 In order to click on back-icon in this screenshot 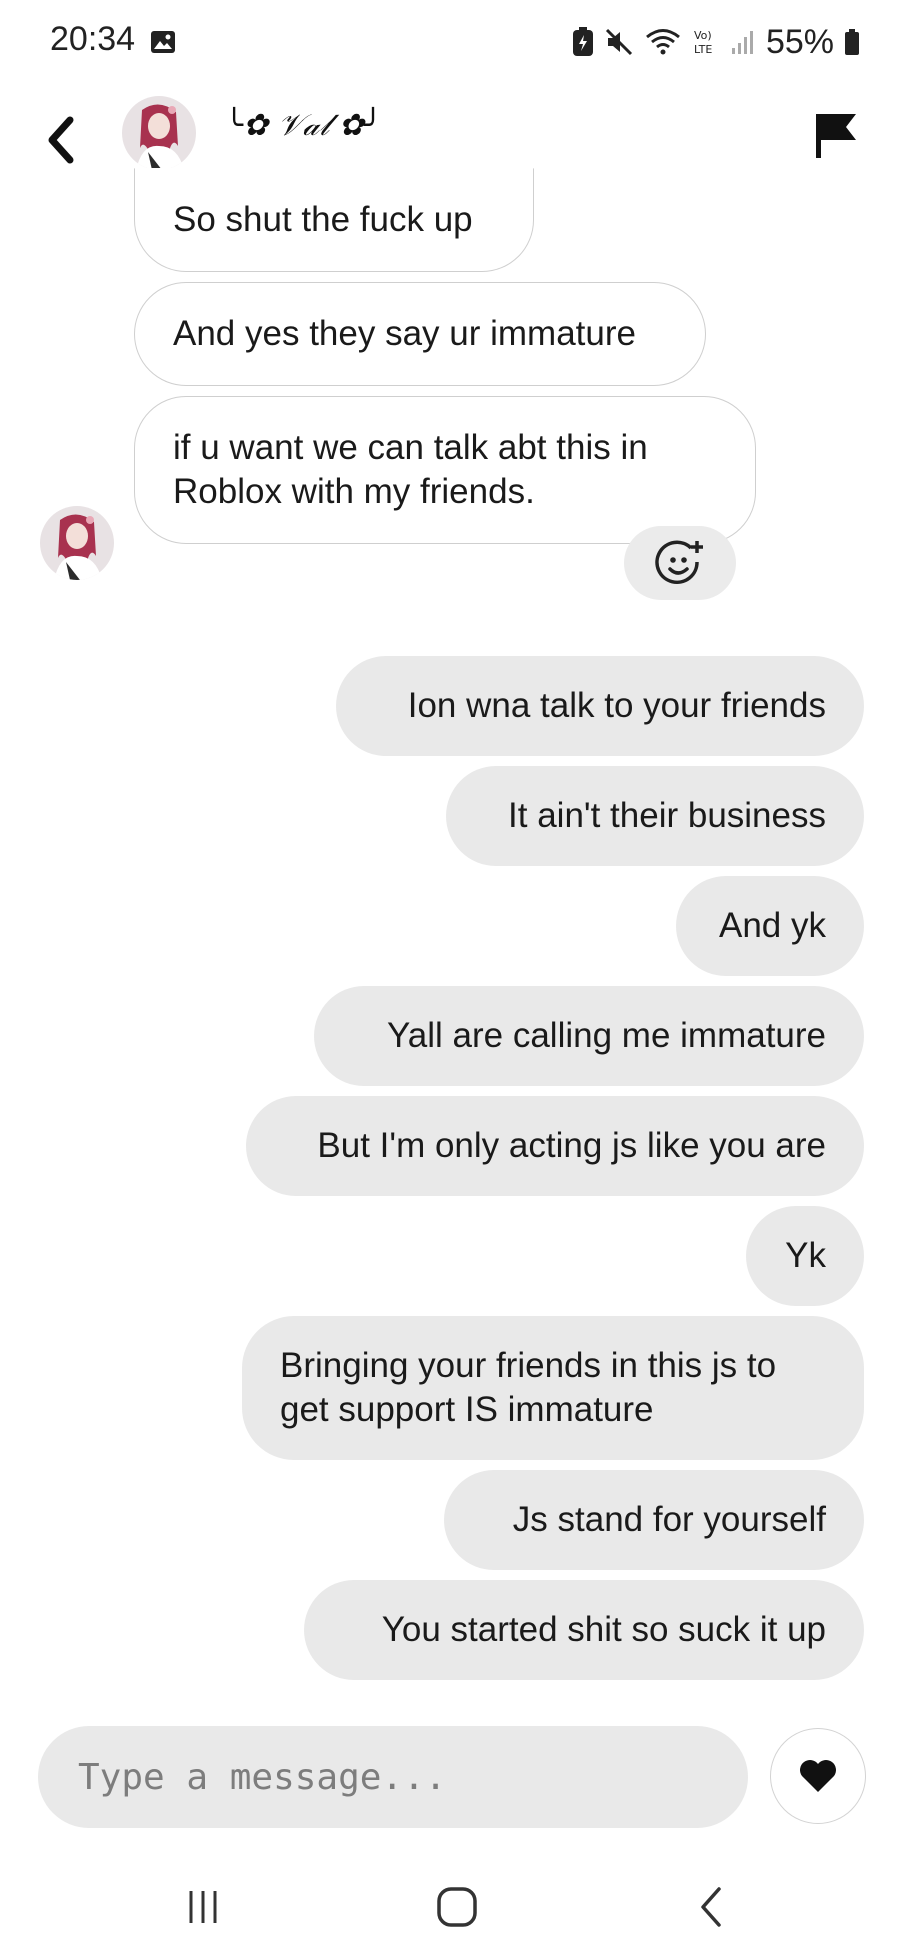, I will do `click(711, 1907)`.